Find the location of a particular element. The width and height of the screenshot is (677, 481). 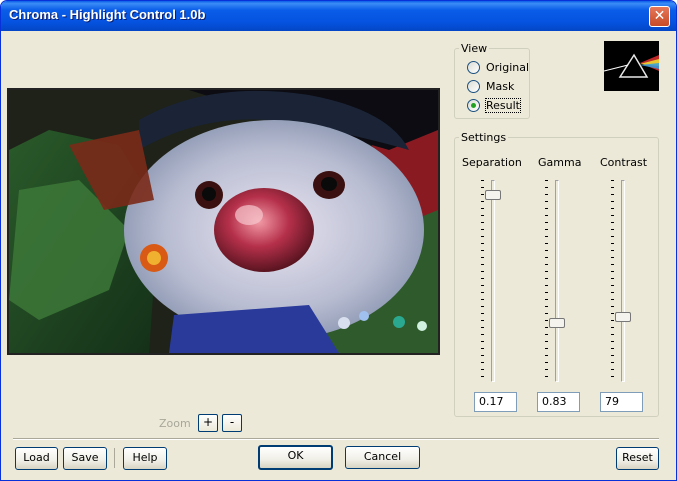

load-button: Load is located at coordinates (36, 458).